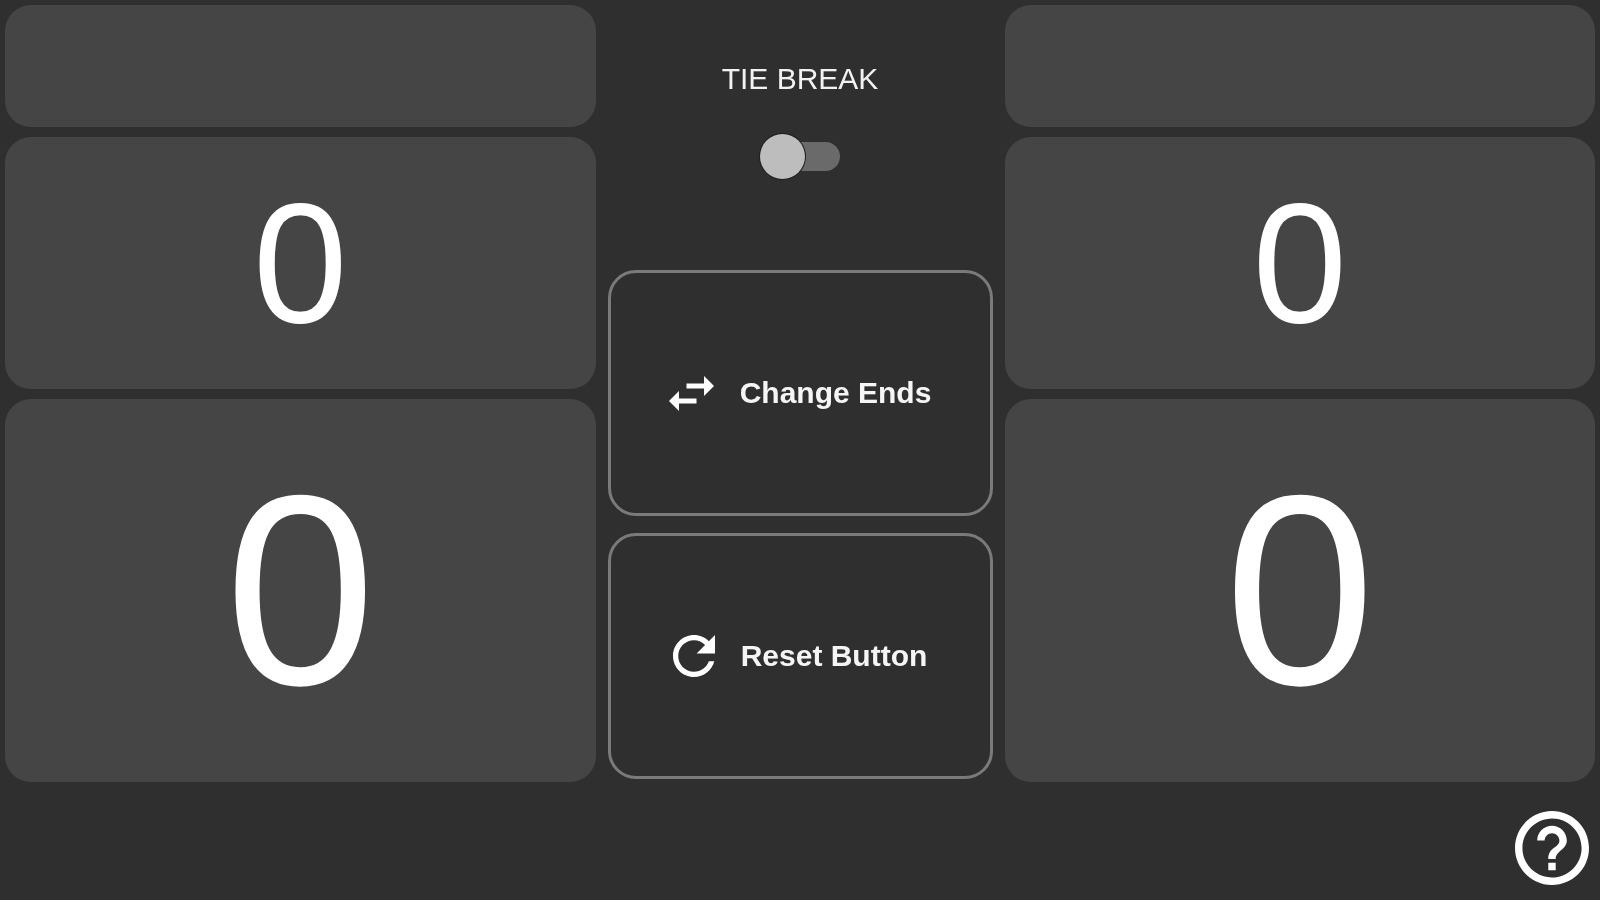  I want to click on refresh-icon, so click(693, 656).